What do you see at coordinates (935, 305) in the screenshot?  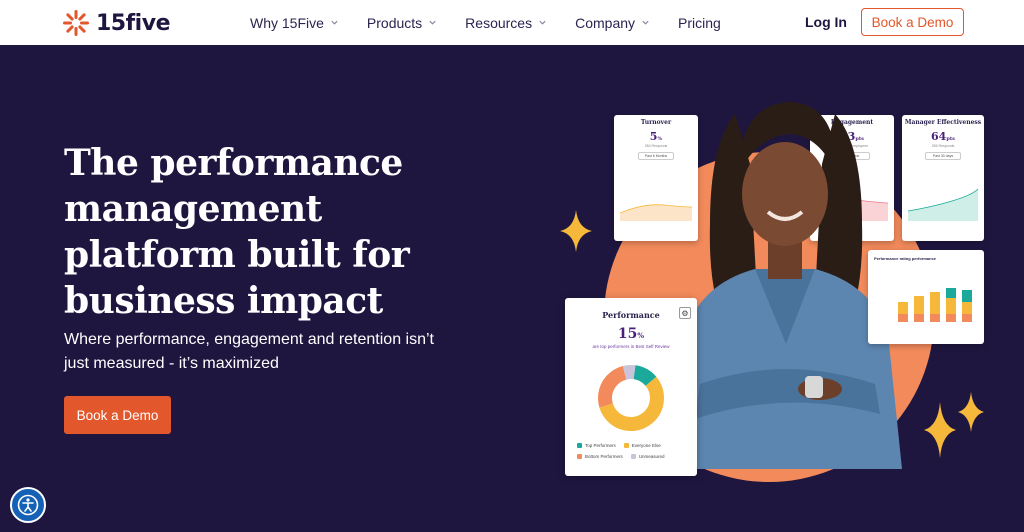 I see `performance-bar-chart` at bounding box center [935, 305].